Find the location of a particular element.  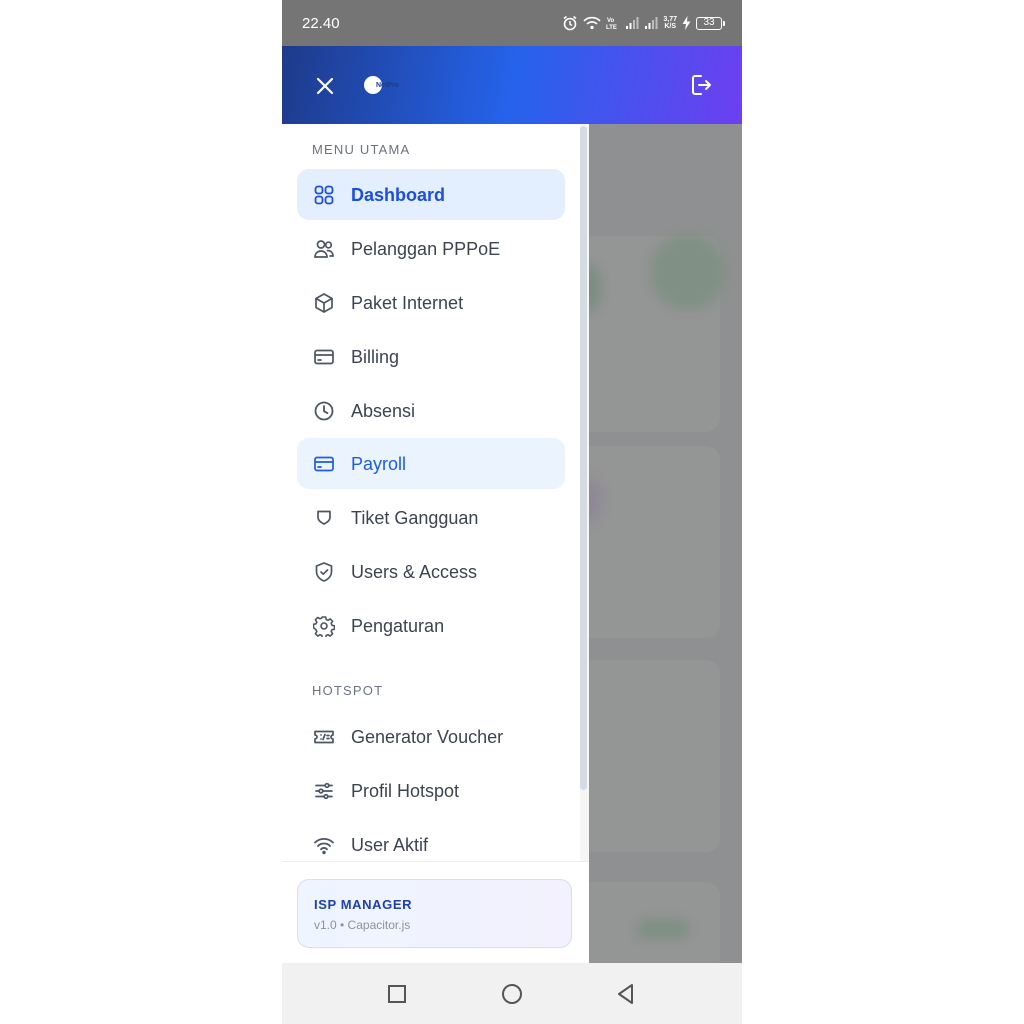

app-info-version: v1.0 • Capacitor.js is located at coordinates (362, 925).